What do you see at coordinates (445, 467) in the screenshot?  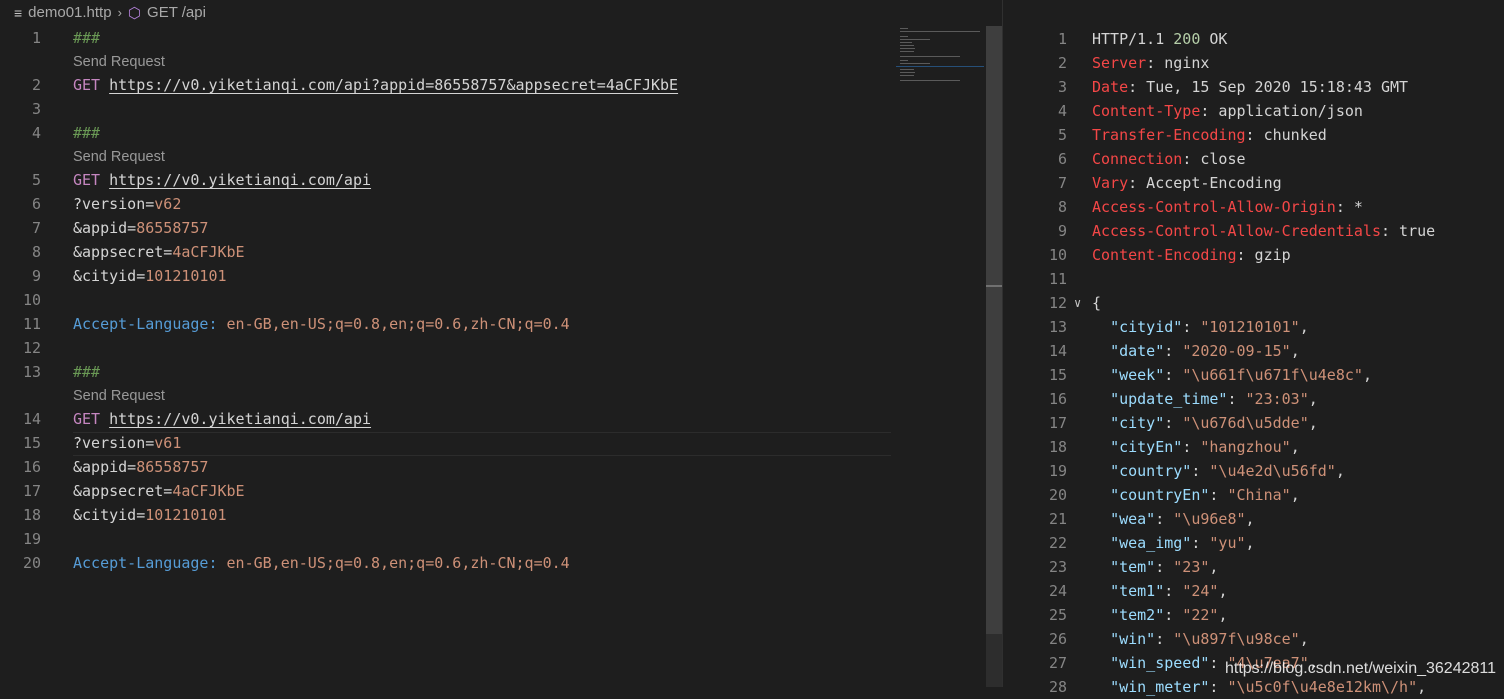 I see `code-line: 16 &appid=86558757` at bounding box center [445, 467].